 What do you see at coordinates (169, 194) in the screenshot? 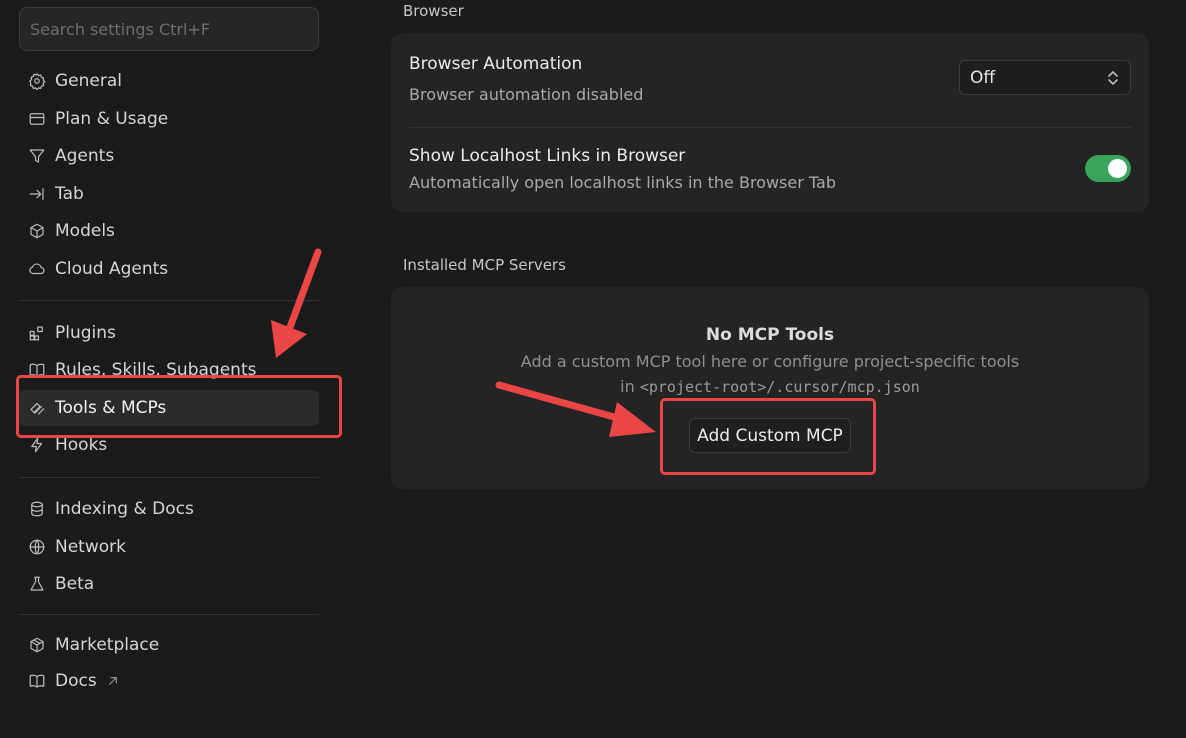
I see `sidebar-item-tab: Tab` at bounding box center [169, 194].